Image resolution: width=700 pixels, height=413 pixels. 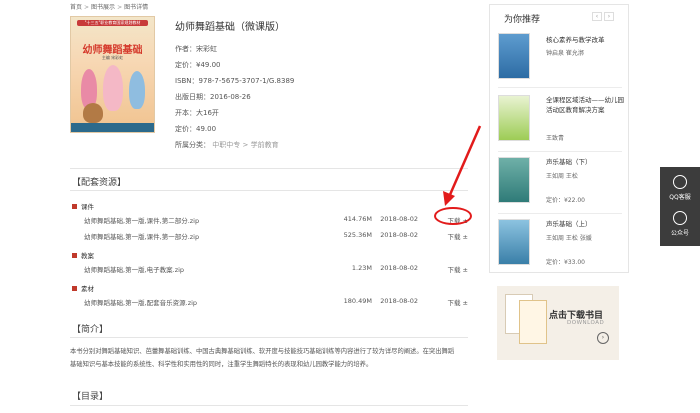 I want to click on recommend-heading: 为你推荐, so click(x=522, y=20).